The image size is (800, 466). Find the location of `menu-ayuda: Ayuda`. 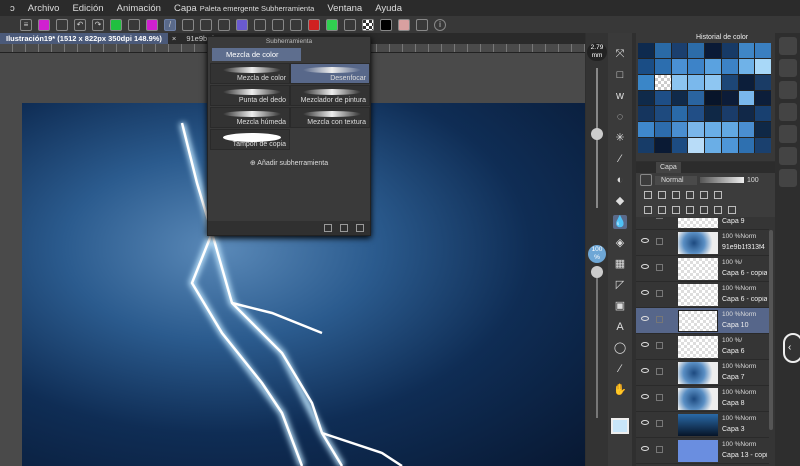

menu-ayuda: Ayuda is located at coordinates (388, 8).